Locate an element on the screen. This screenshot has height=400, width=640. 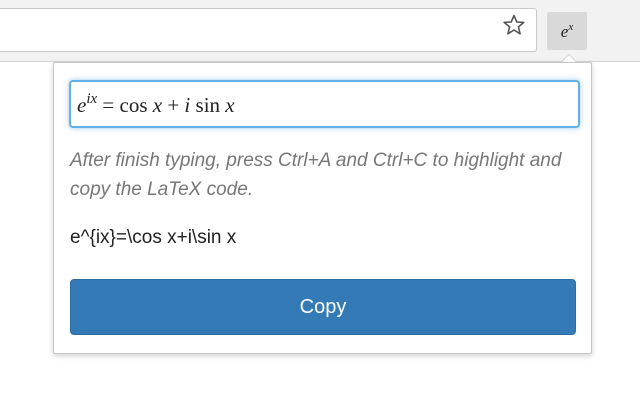
star-icon is located at coordinates (514, 24).